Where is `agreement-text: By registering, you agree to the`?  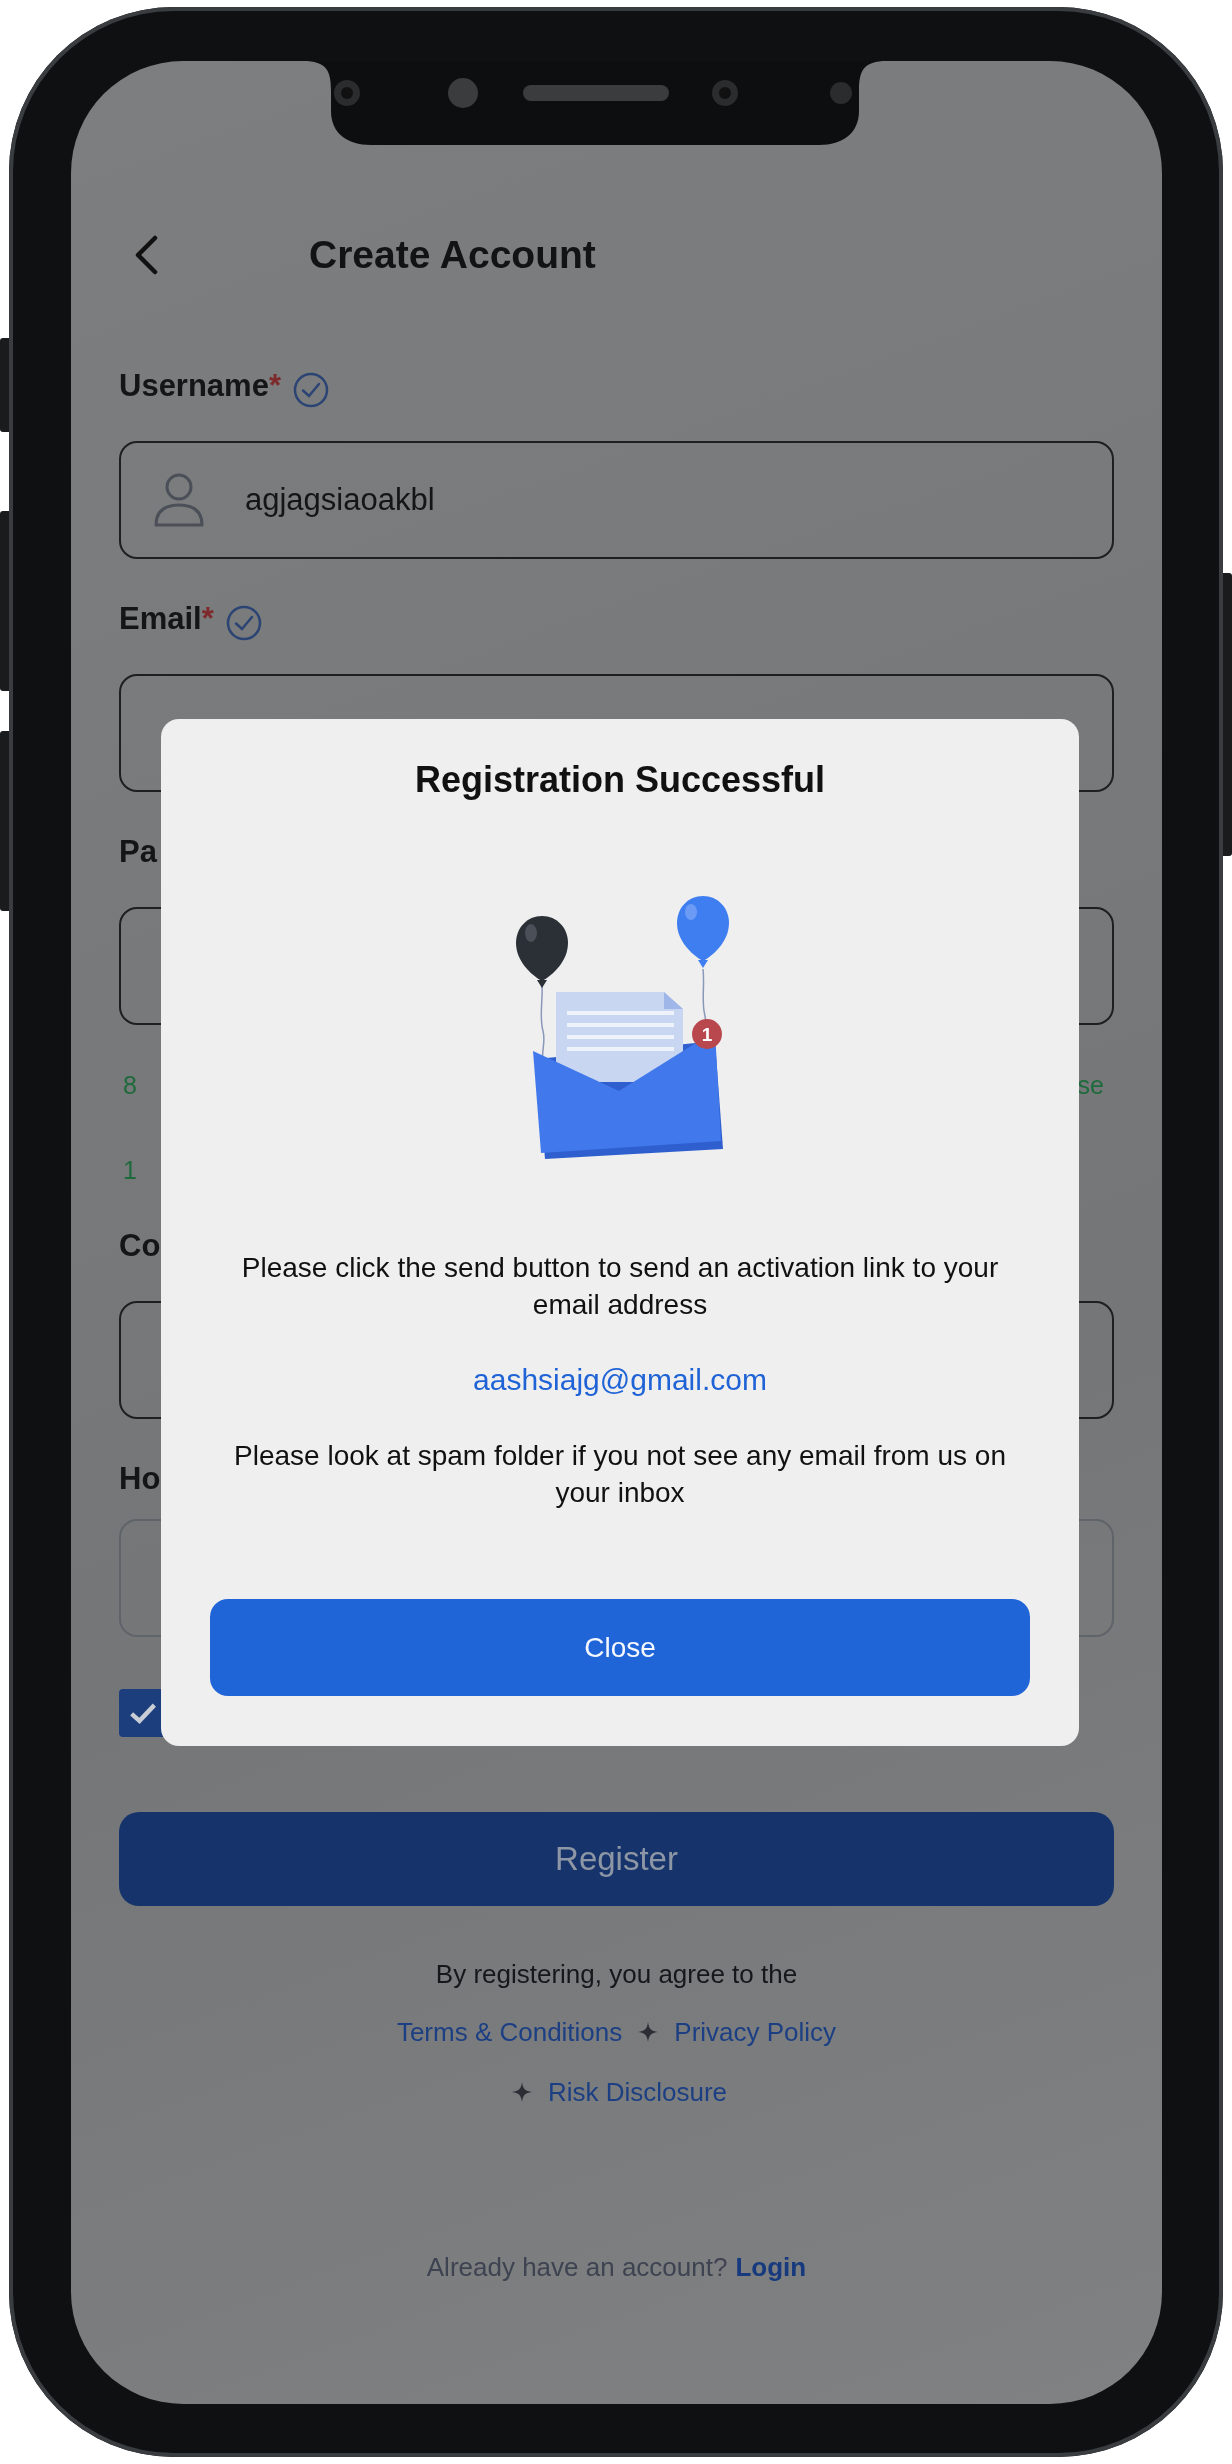 agreement-text: By registering, you agree to the is located at coordinates (616, 1974).